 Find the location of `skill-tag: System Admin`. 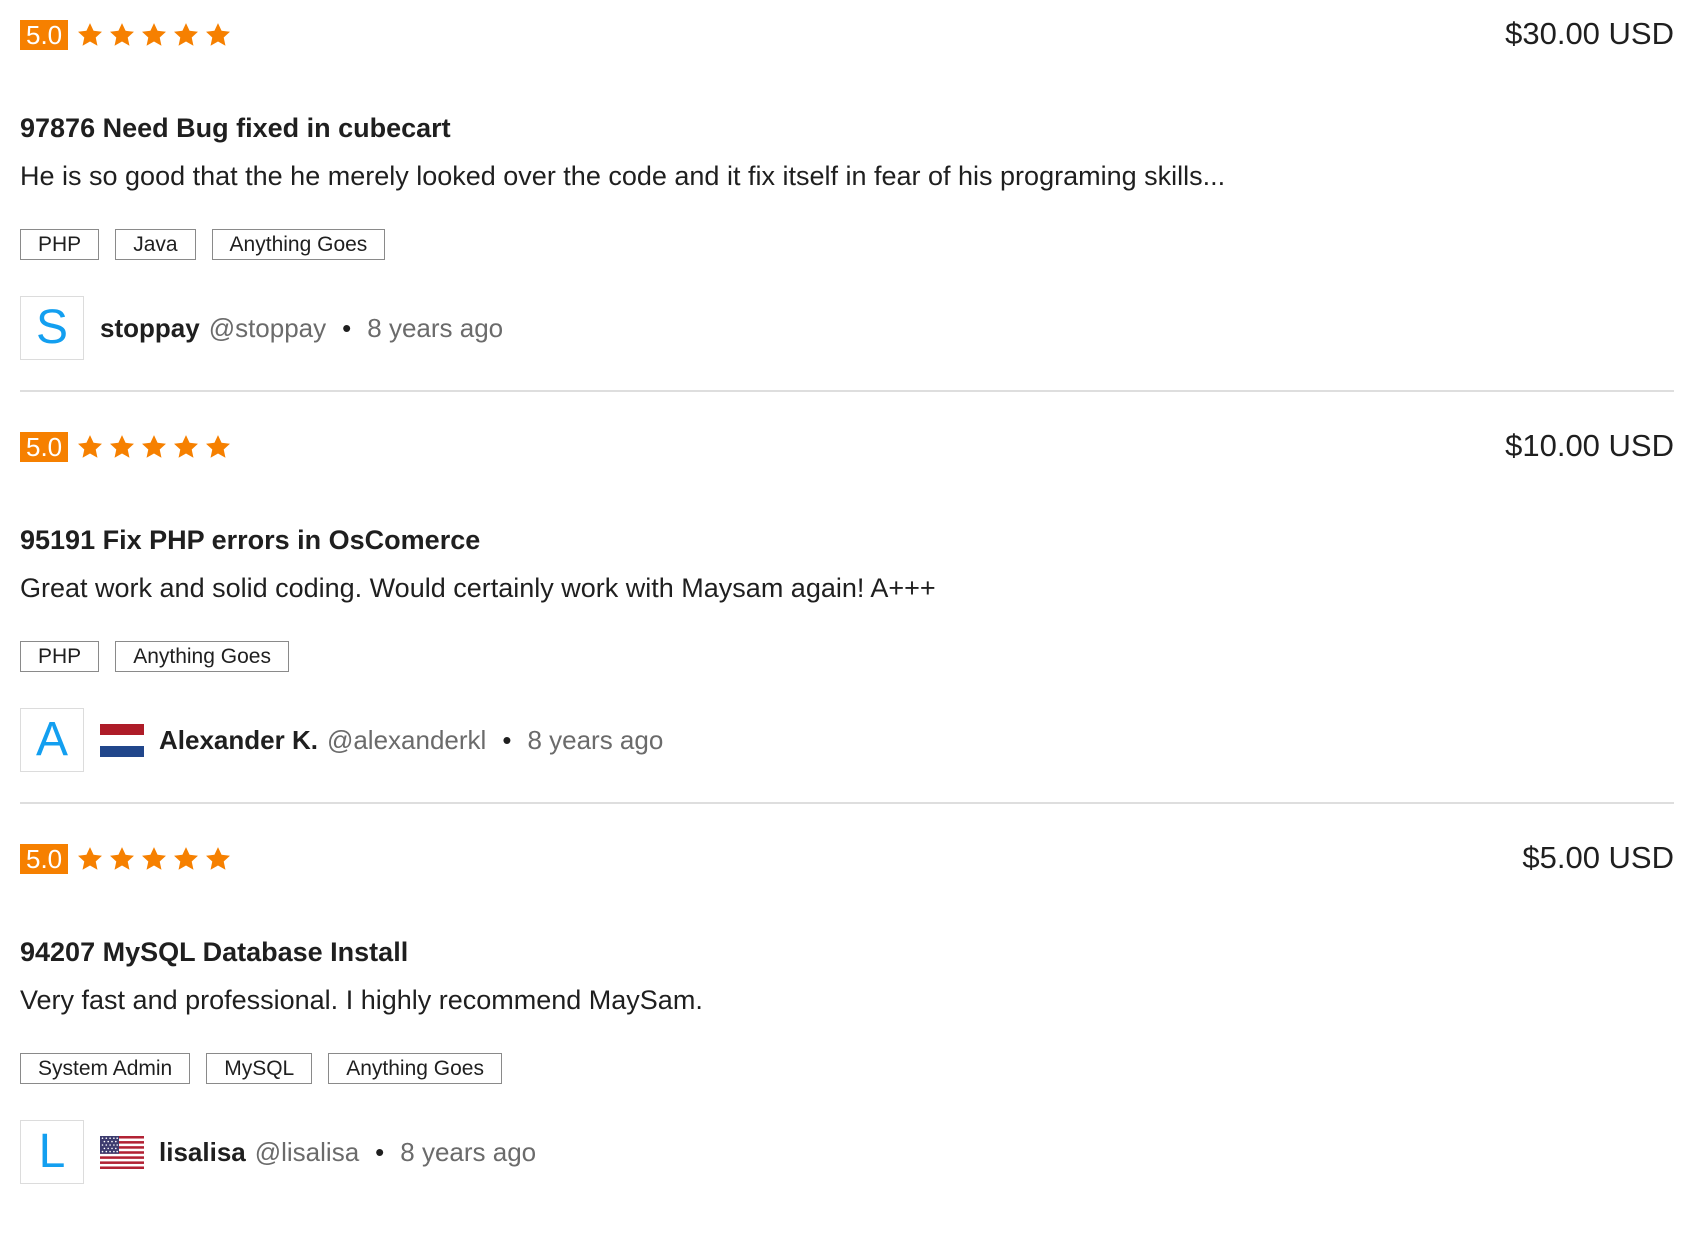

skill-tag: System Admin is located at coordinates (105, 1068).